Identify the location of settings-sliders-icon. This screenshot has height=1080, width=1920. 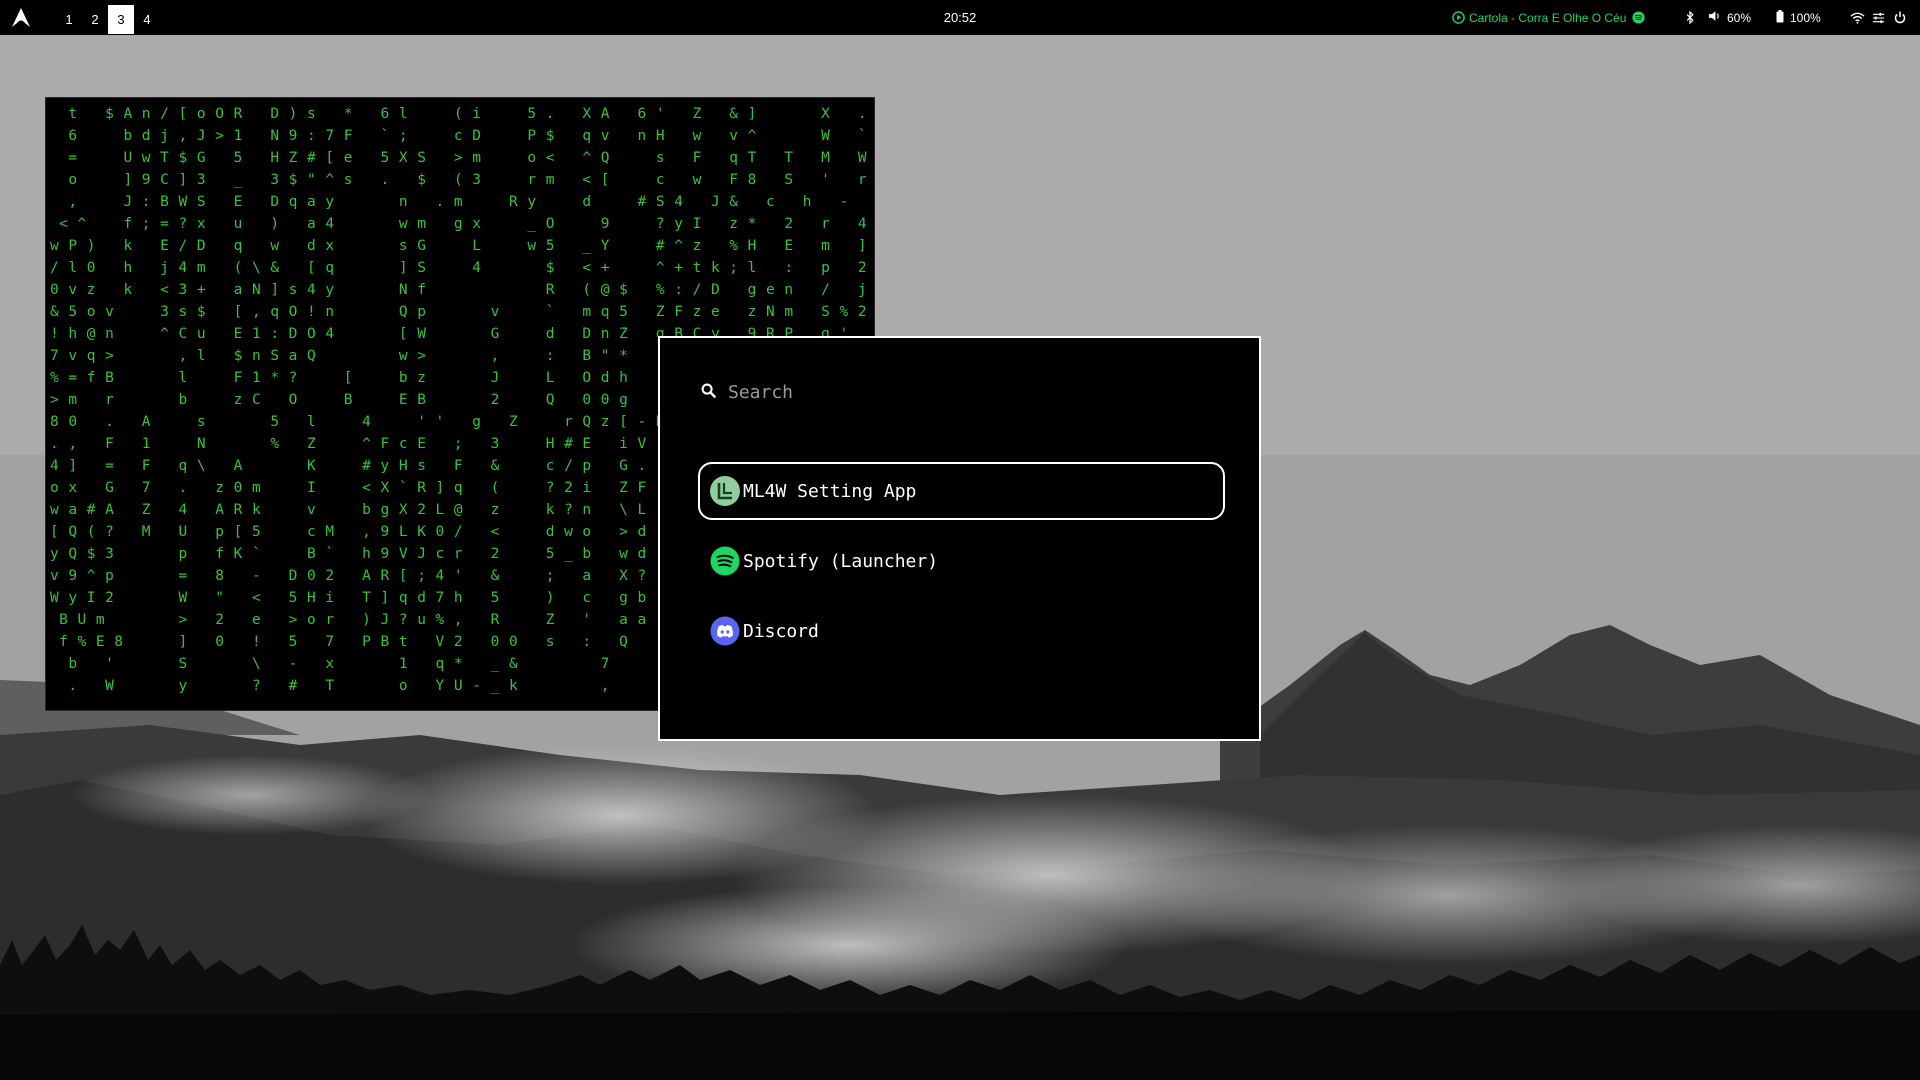
(1878, 17).